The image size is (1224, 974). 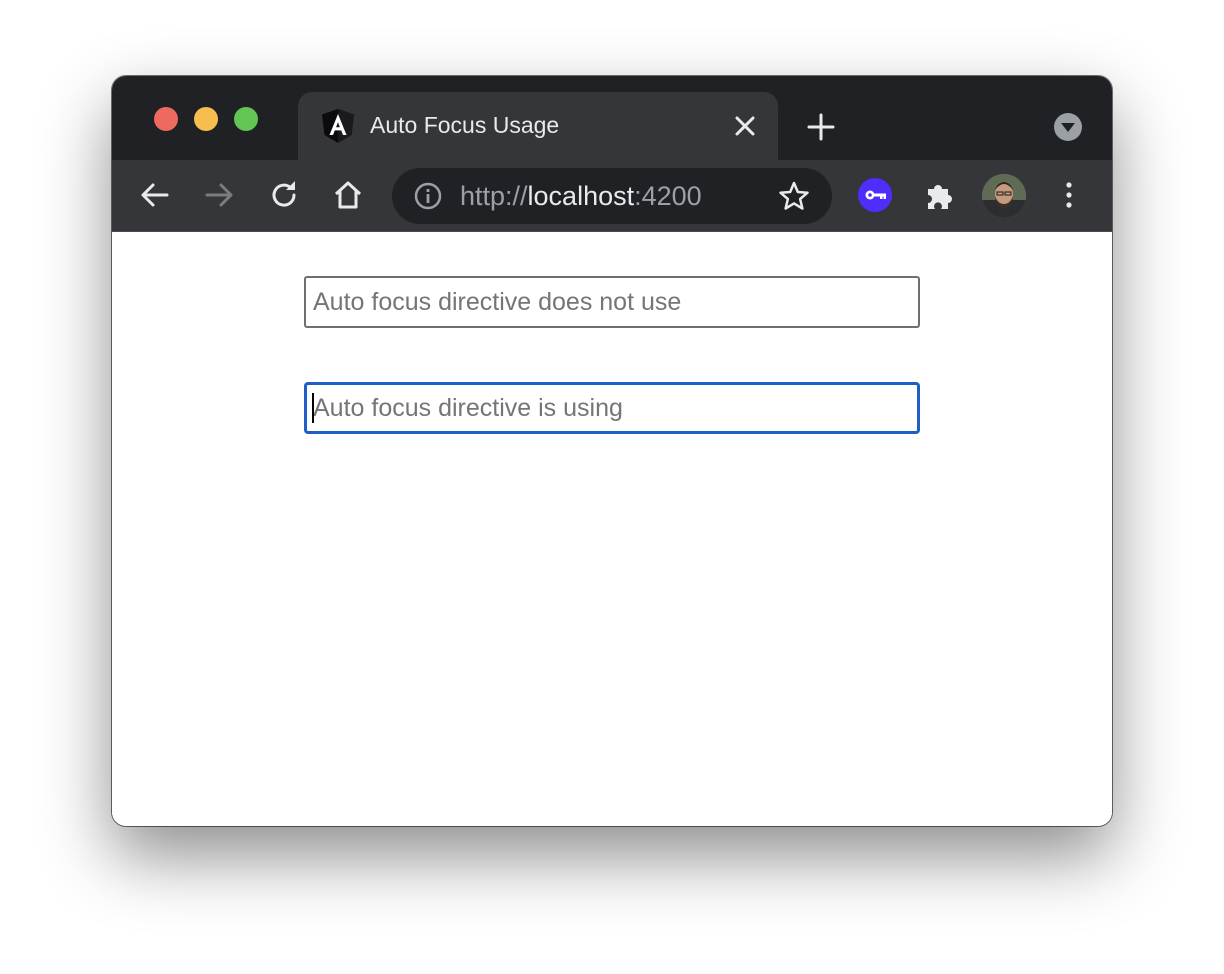 I want to click on text-caret, so click(x=313, y=408).